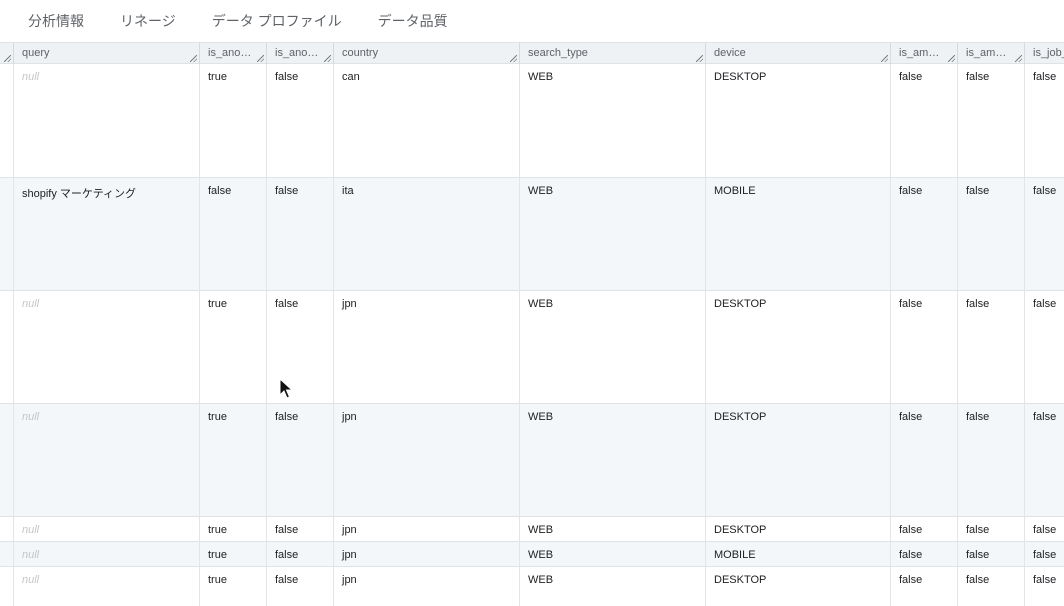  I want to click on table-cell-country: can, so click(427, 120).